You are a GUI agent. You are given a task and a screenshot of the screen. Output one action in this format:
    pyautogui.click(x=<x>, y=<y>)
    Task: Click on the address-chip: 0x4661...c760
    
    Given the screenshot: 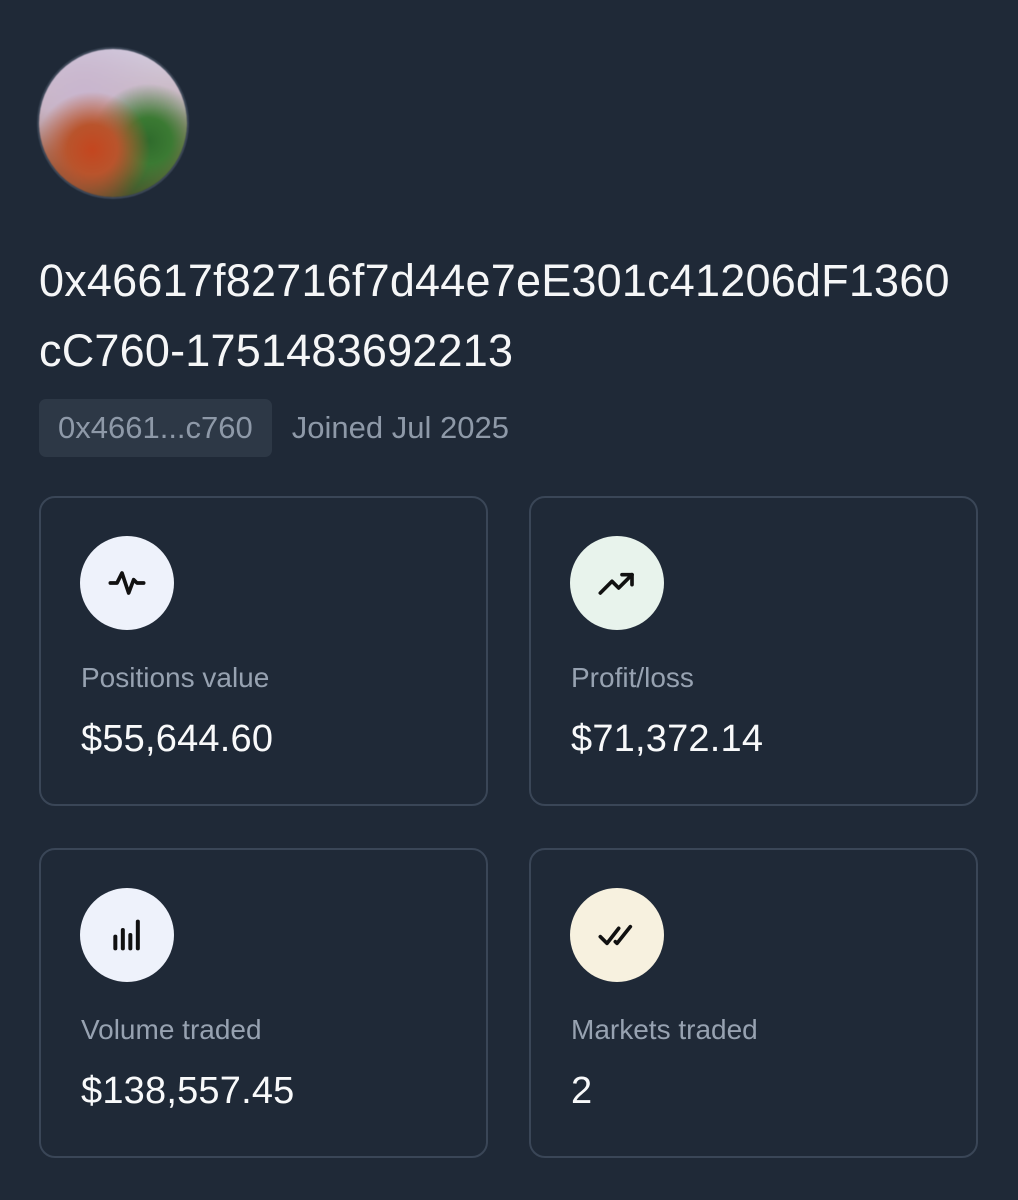 What is the action you would take?
    pyautogui.click(x=155, y=428)
    